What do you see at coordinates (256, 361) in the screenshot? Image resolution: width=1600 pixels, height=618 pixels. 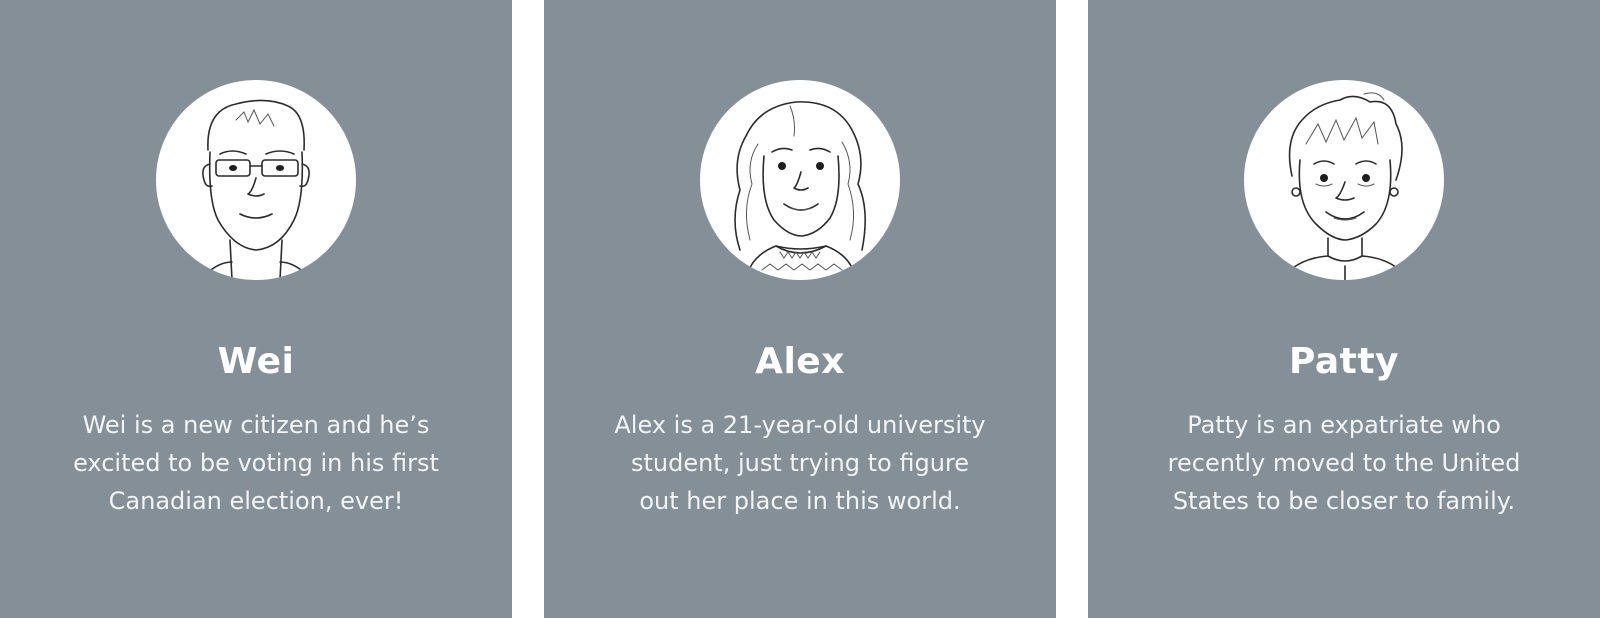 I see `persona-name: Wei` at bounding box center [256, 361].